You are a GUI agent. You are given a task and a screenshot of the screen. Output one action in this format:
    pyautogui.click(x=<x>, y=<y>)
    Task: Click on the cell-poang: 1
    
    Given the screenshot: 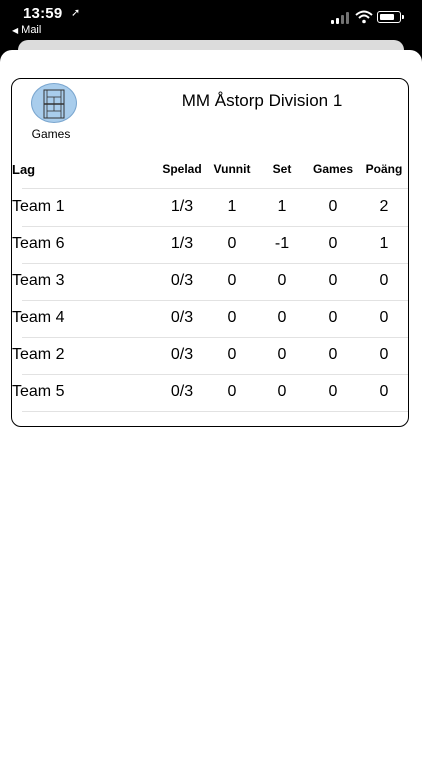 What is the action you would take?
    pyautogui.click(x=384, y=243)
    